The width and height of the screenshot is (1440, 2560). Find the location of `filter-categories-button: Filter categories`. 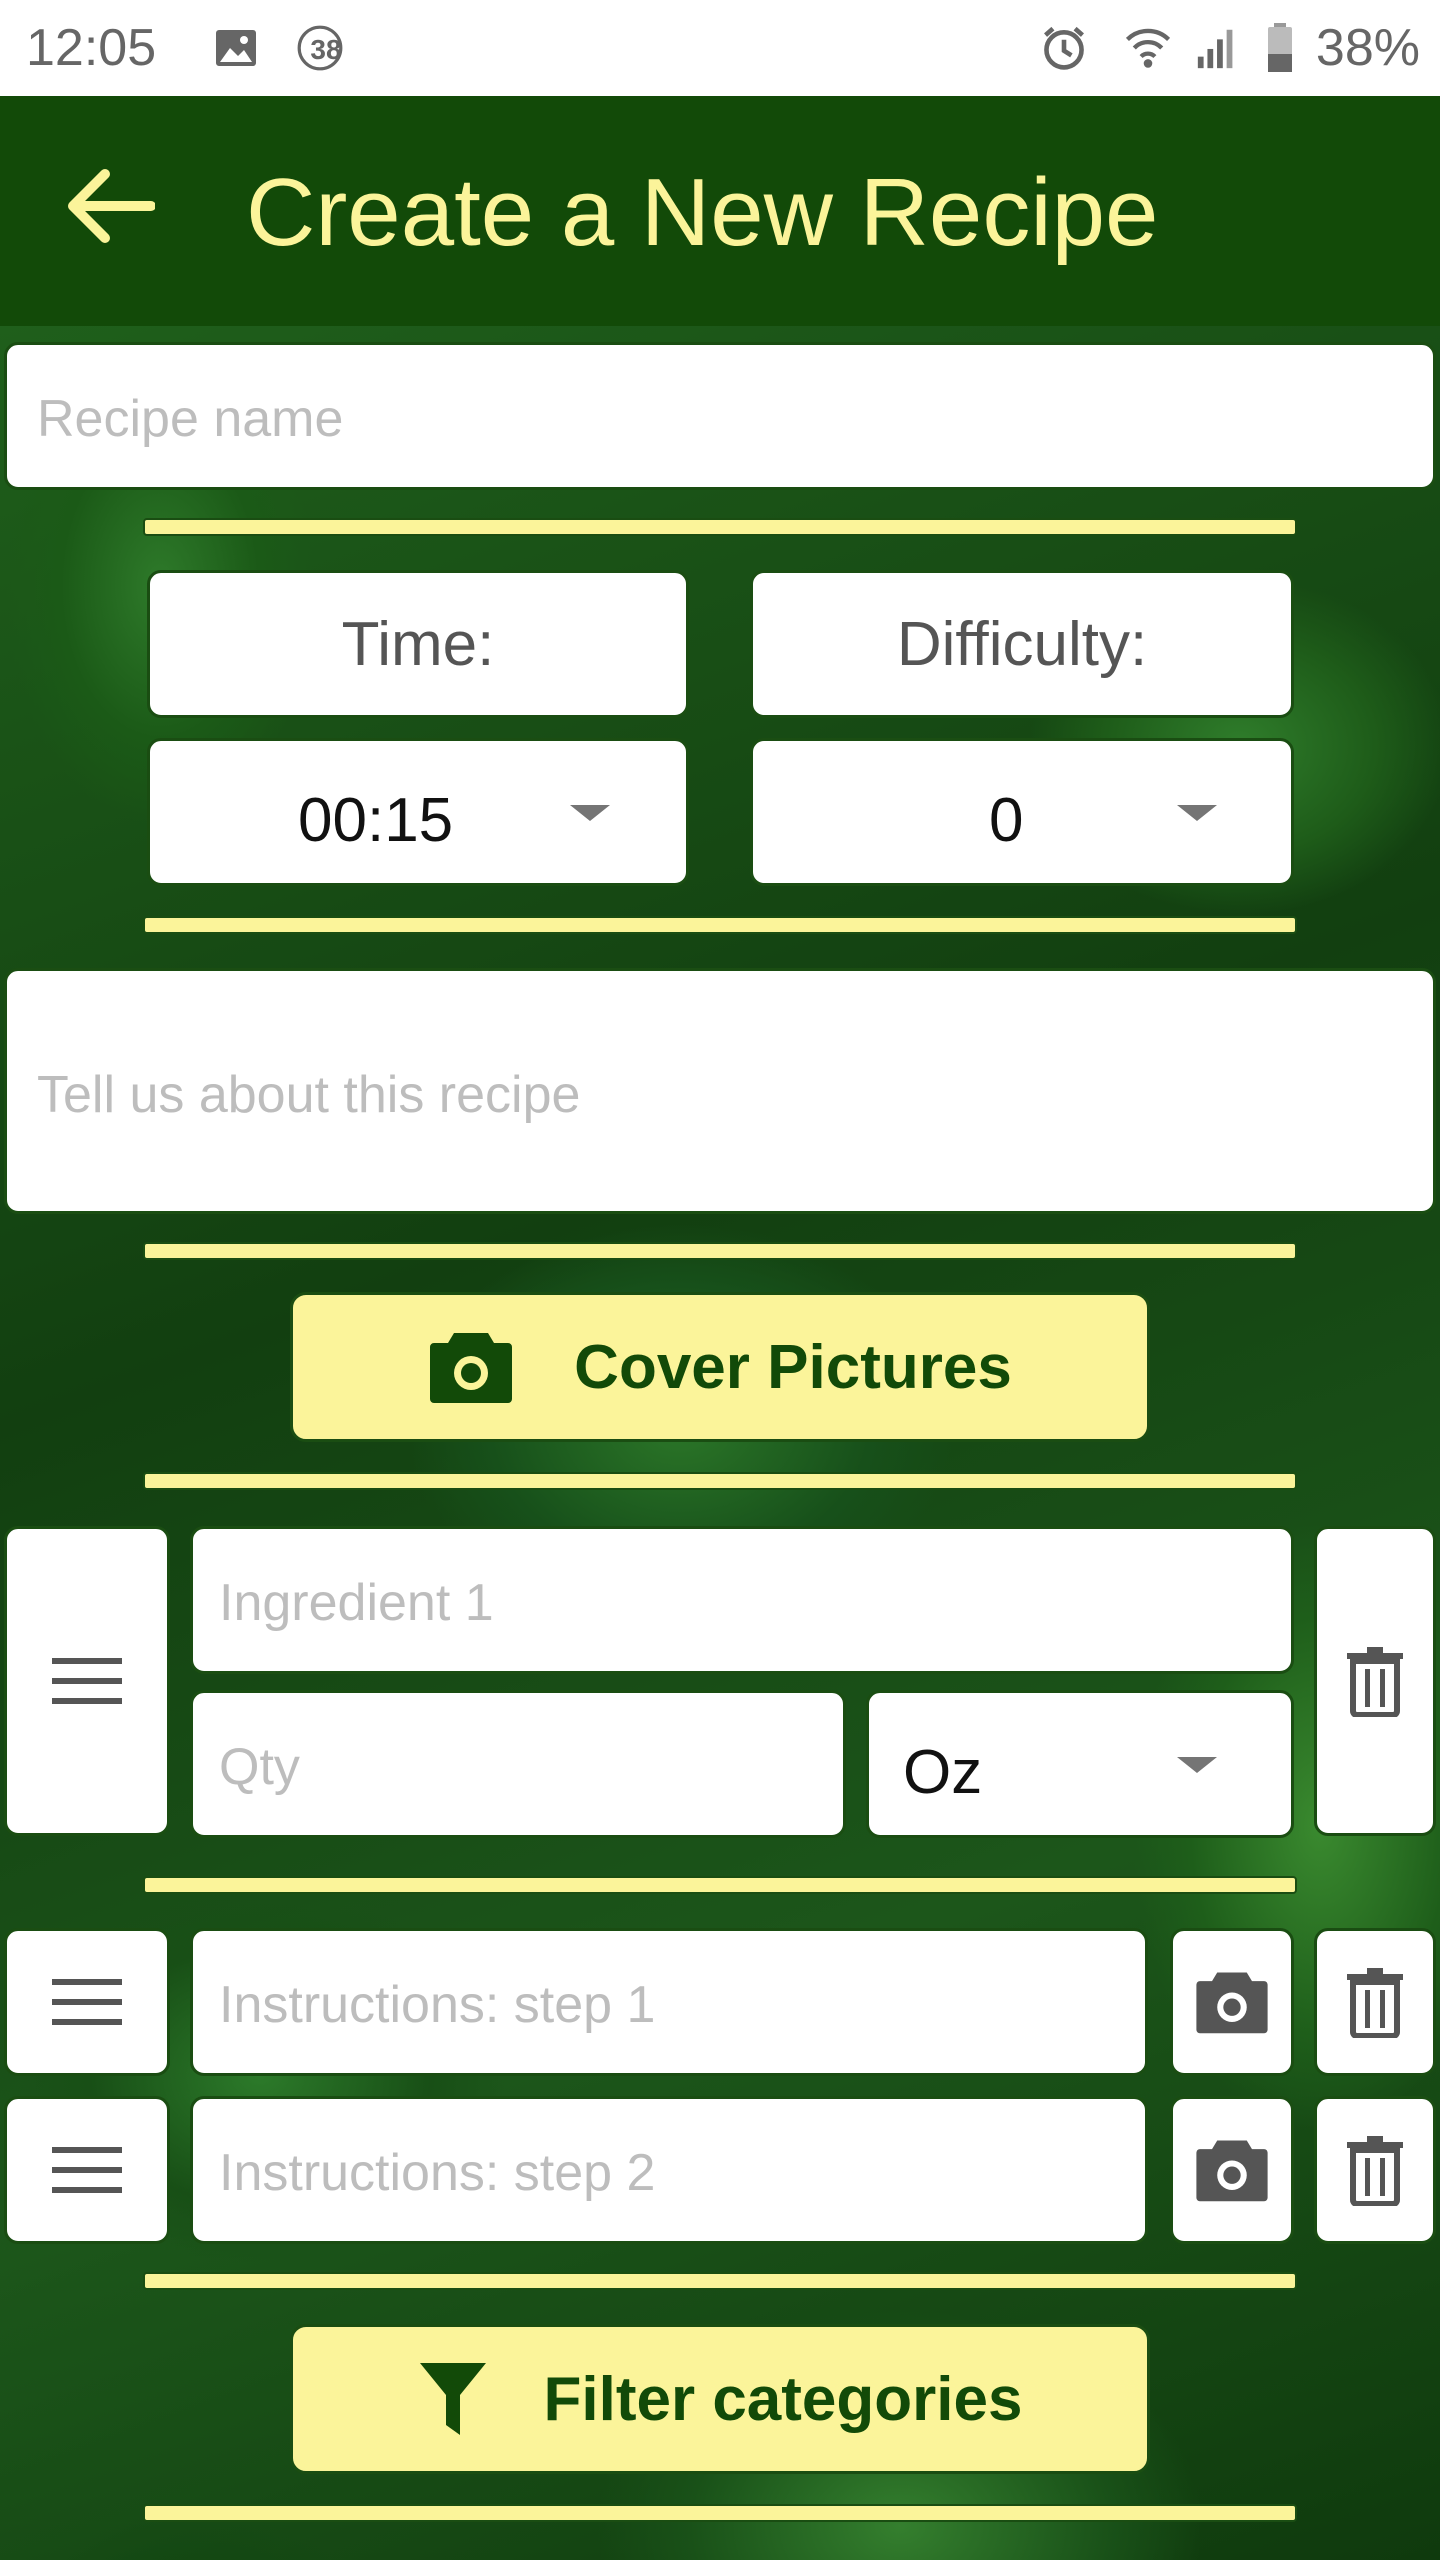

filter-categories-button: Filter categories is located at coordinates (720, 2399).